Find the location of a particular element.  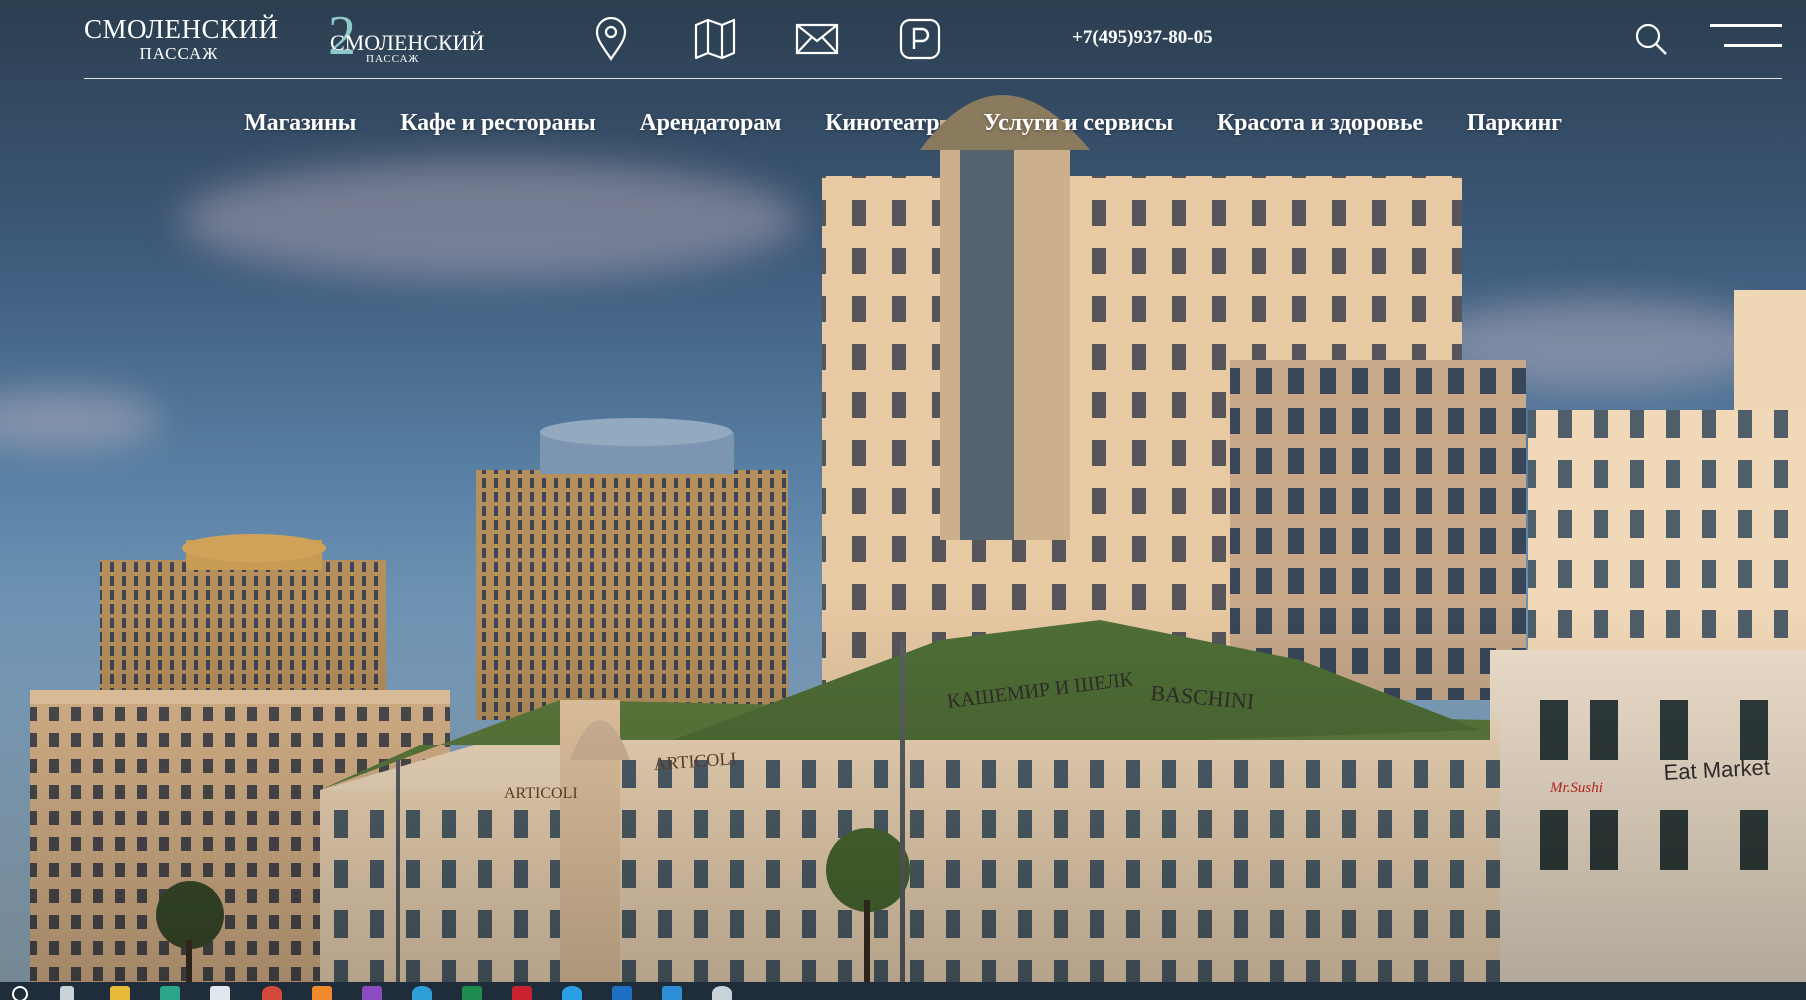

phone-link: +7(495)937-80-05 is located at coordinates (1142, 38).